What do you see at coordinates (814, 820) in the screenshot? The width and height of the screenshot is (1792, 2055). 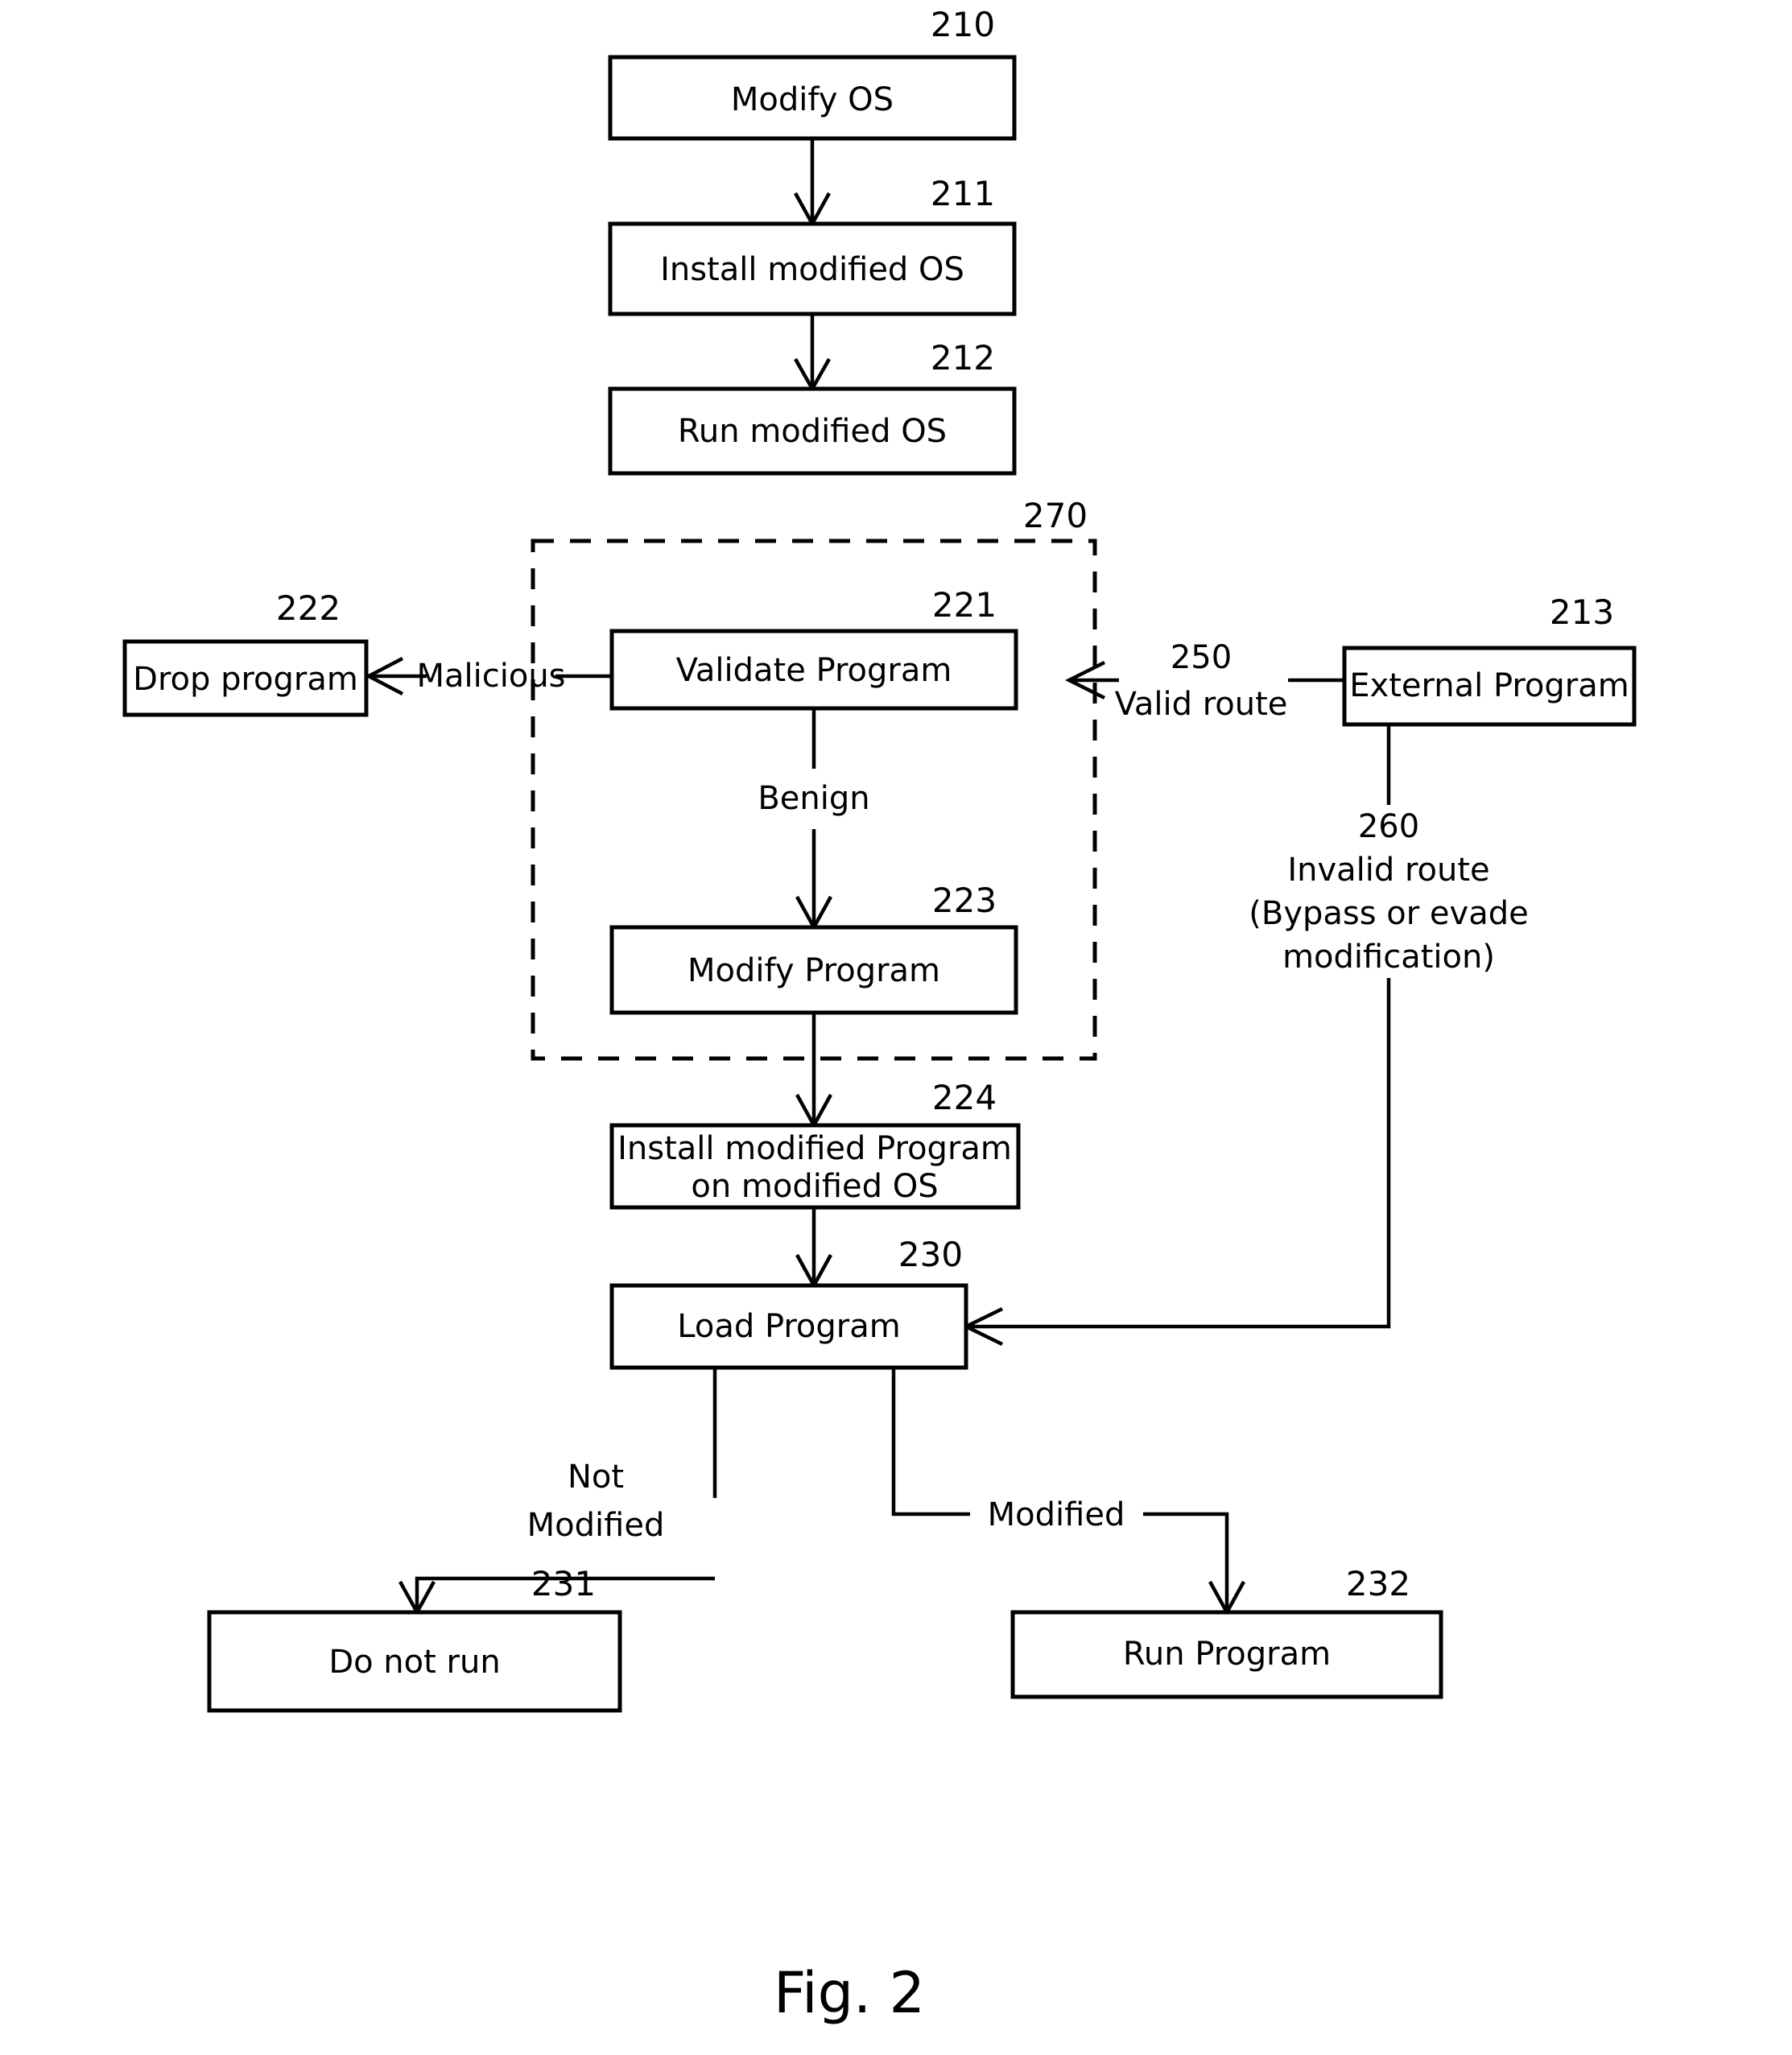 I see `edge-benign: Benign` at bounding box center [814, 820].